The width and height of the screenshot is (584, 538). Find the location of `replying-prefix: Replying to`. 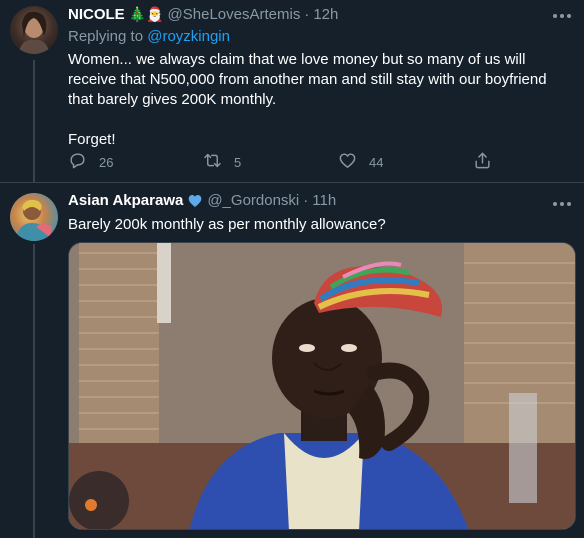

replying-prefix: Replying to is located at coordinates (106, 36).